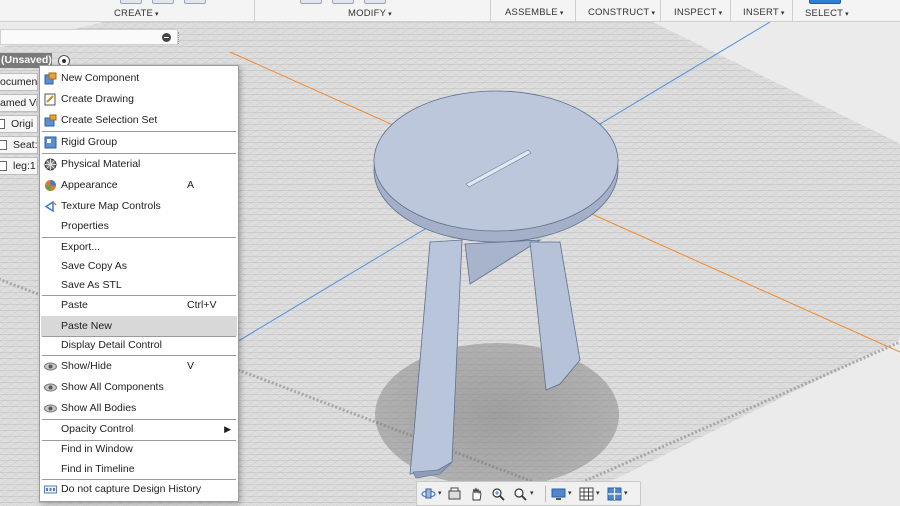 The height and width of the screenshot is (506, 900). What do you see at coordinates (621, 12) in the screenshot?
I see `construct-menu: CONSTRUCT ▾` at bounding box center [621, 12].